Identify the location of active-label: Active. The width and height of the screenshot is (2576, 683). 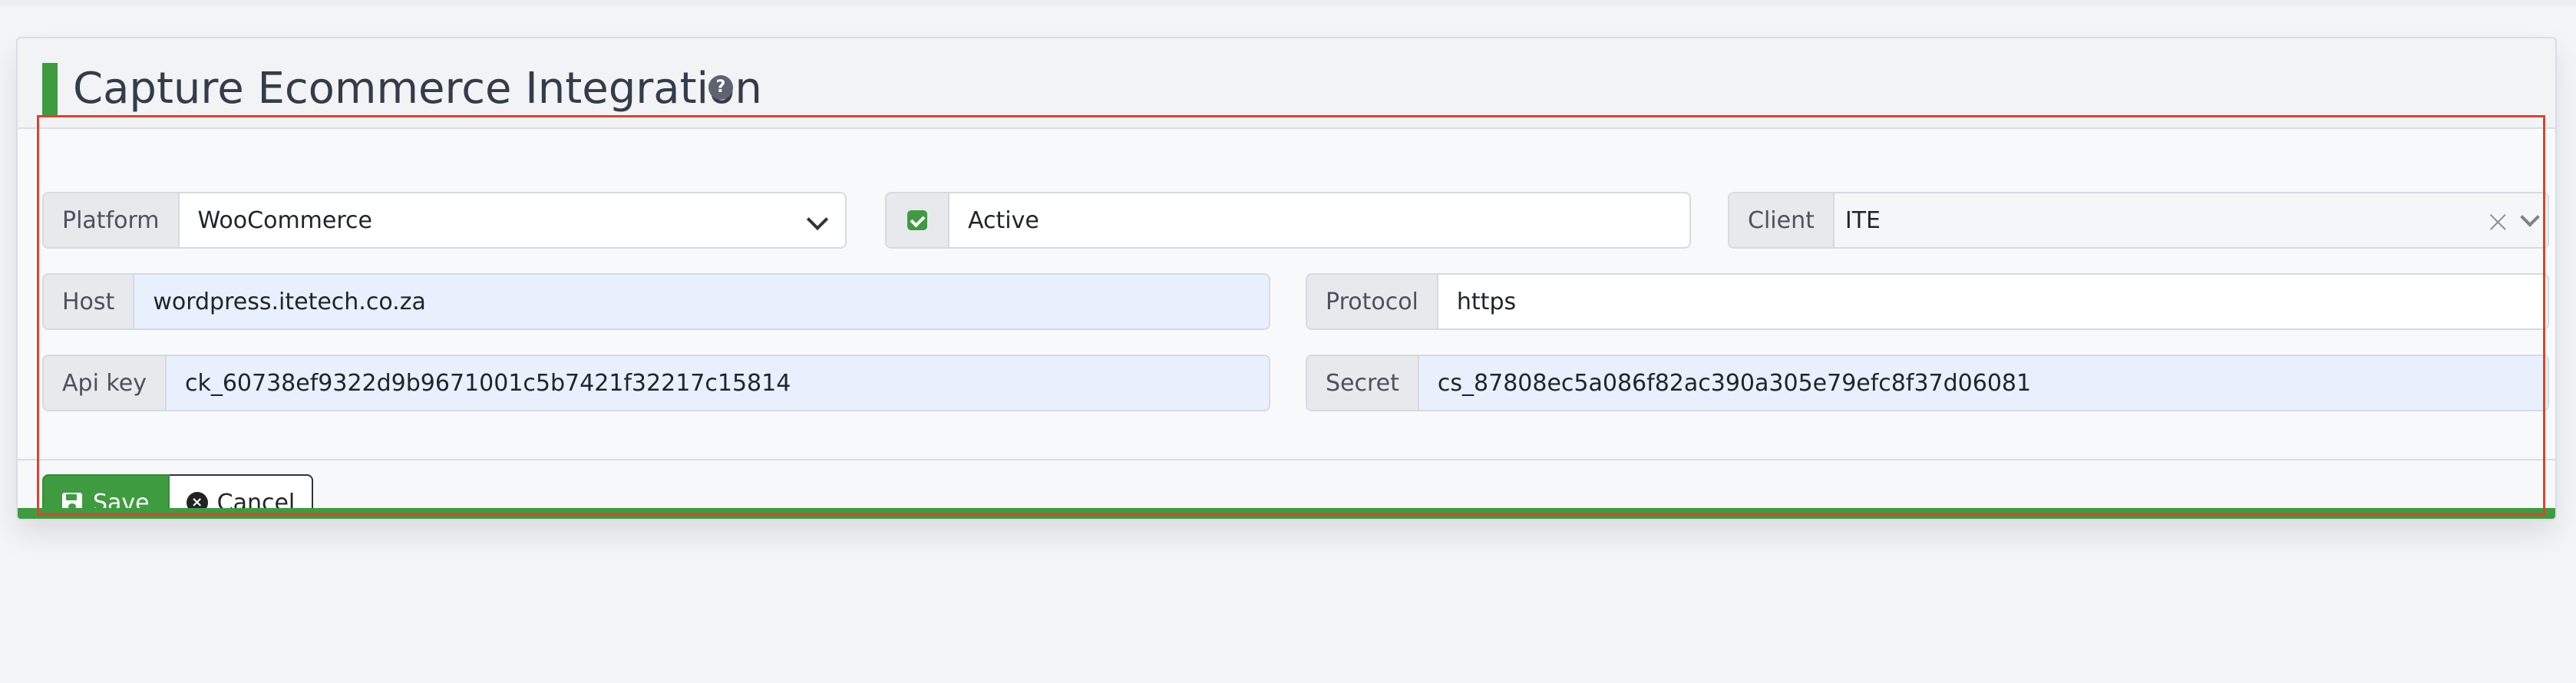
(1003, 220).